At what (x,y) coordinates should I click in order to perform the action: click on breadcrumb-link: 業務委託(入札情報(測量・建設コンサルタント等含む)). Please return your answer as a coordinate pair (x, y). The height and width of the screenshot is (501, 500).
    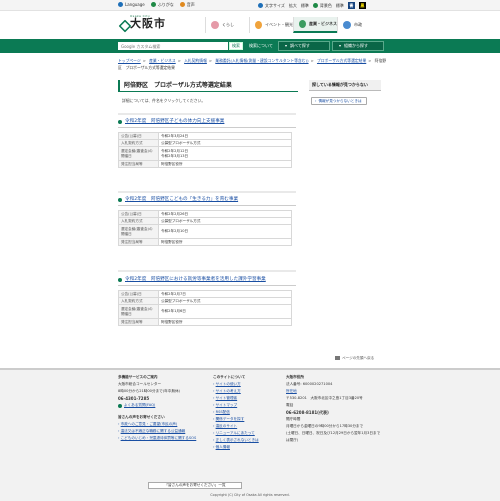
    Looking at the image, I should click on (261, 60).